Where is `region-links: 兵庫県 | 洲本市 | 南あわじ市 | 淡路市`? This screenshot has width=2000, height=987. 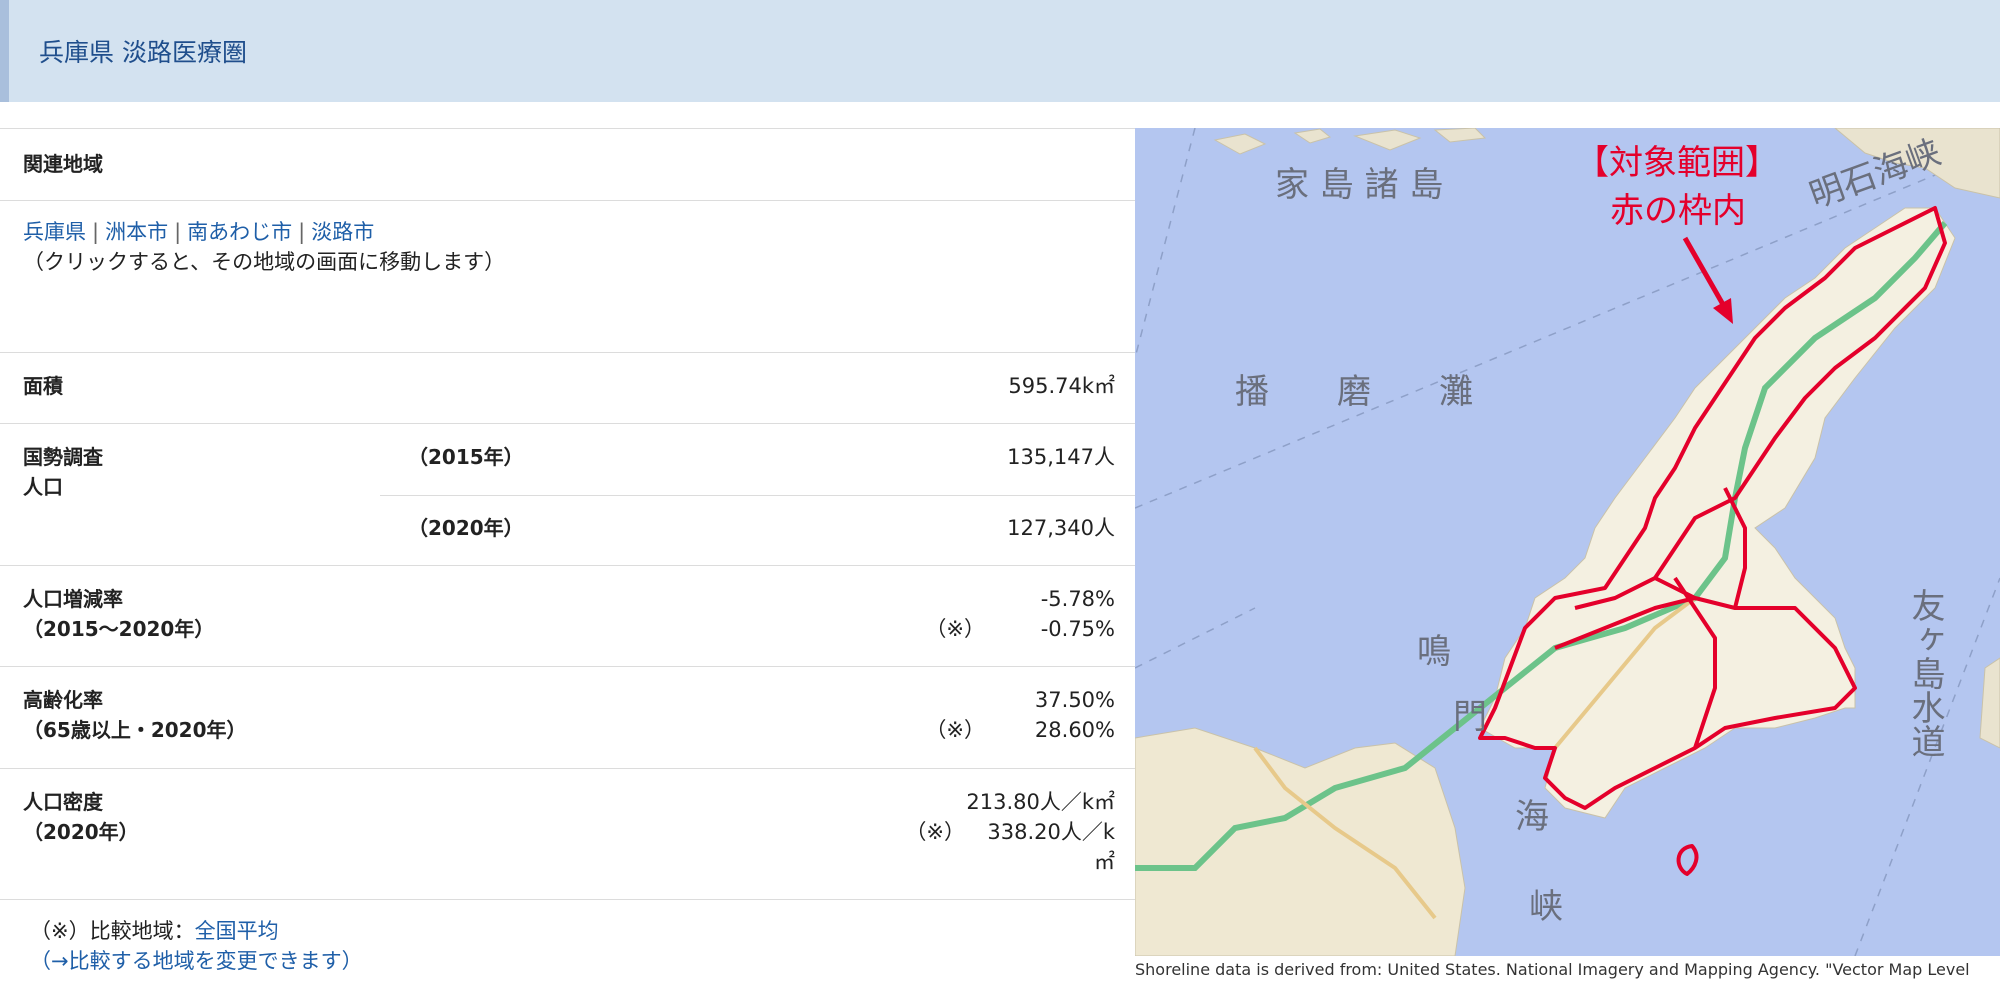 region-links: 兵庫県 | 洲本市 | 南あわじ市 | 淡路市 is located at coordinates (199, 232).